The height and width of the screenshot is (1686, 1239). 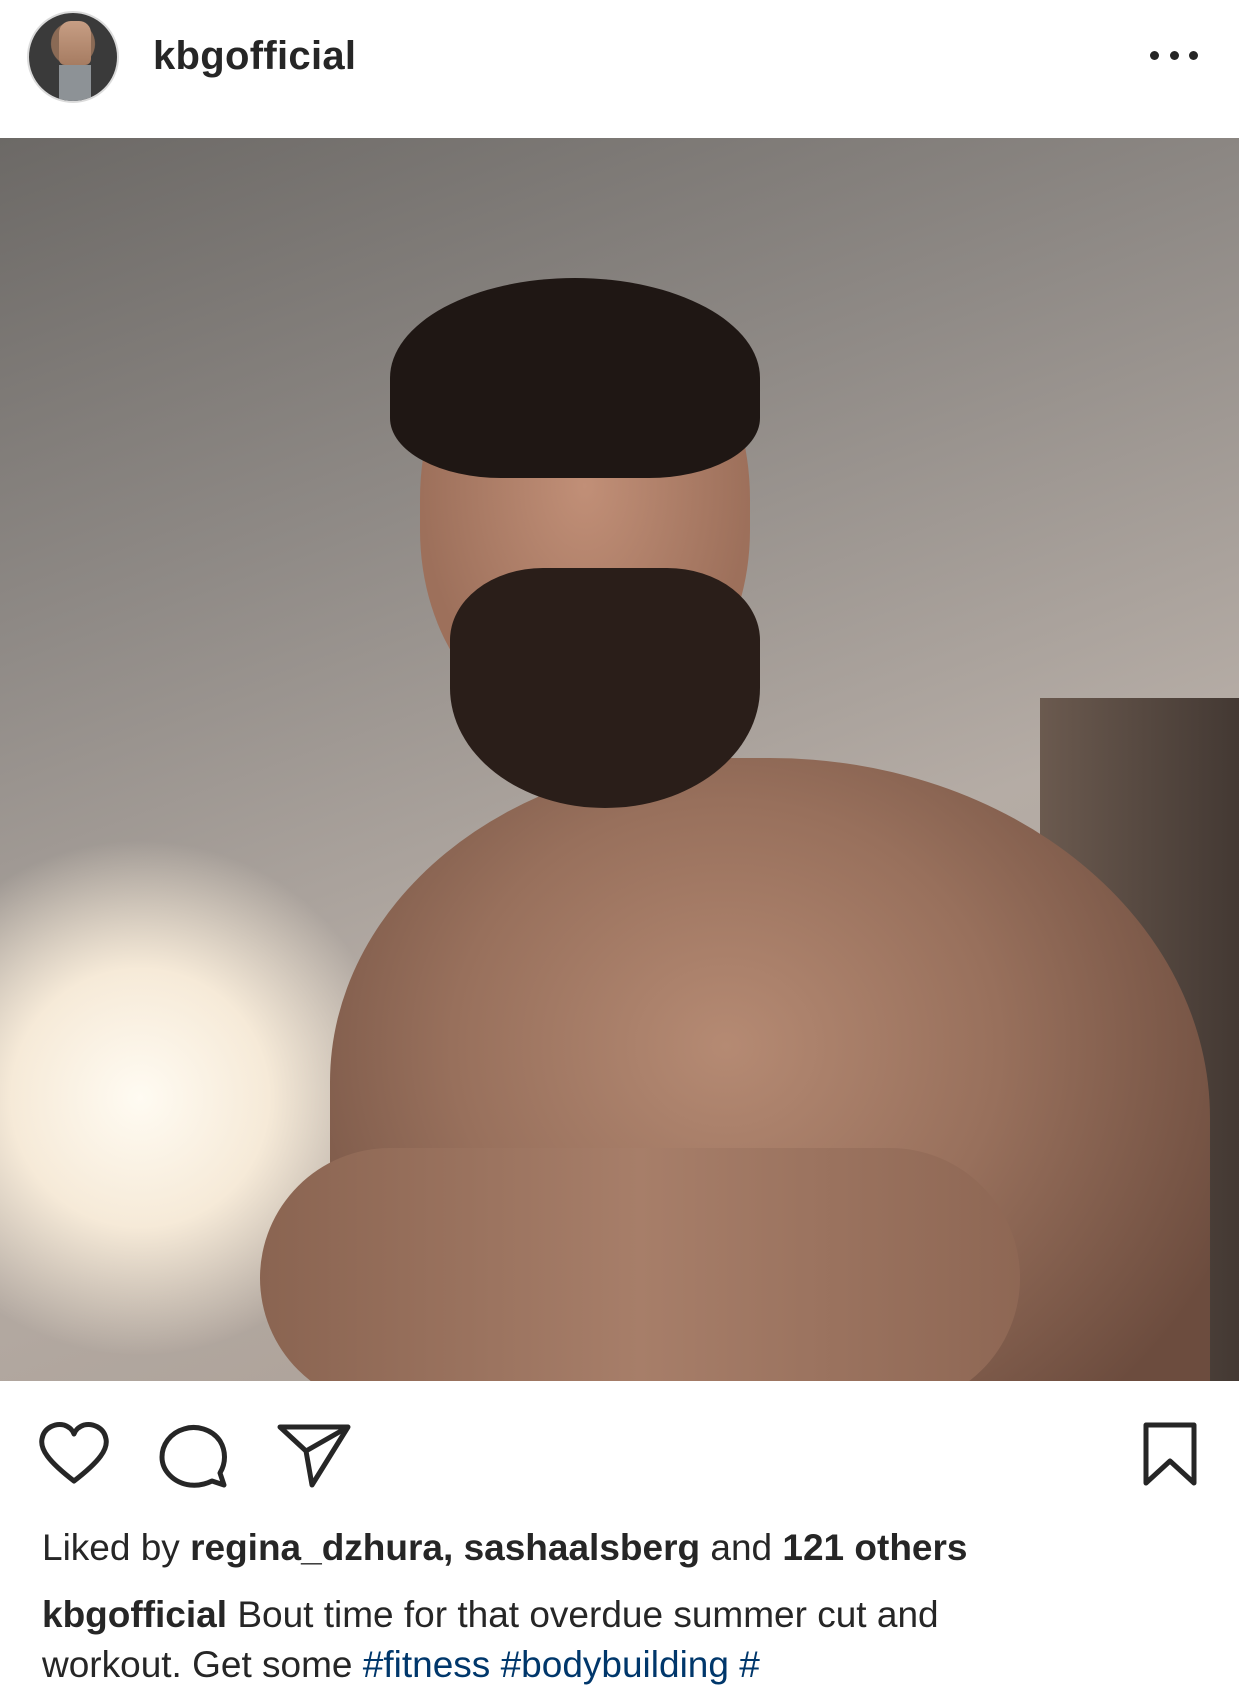 I want to click on likes-conj: and, so click(x=741, y=1547).